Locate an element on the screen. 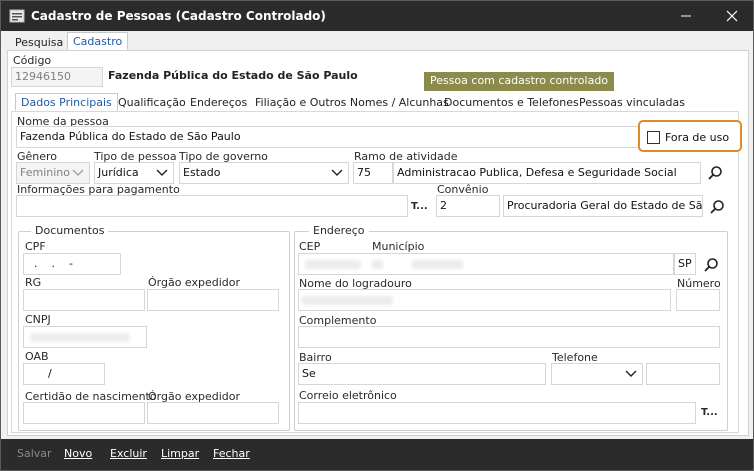 The width and height of the screenshot is (754, 471). rg-label: RG is located at coordinates (33, 282).